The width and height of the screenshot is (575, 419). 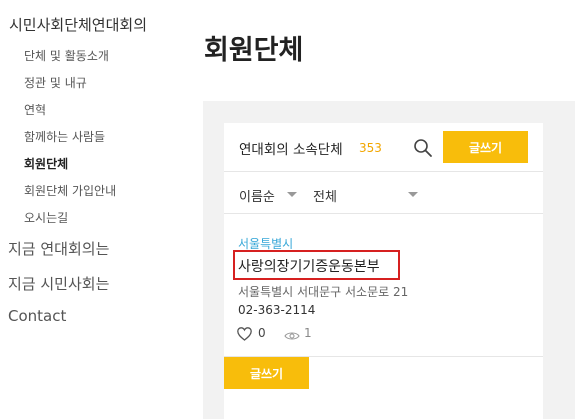 What do you see at coordinates (423, 148) in the screenshot?
I see `search-icon` at bounding box center [423, 148].